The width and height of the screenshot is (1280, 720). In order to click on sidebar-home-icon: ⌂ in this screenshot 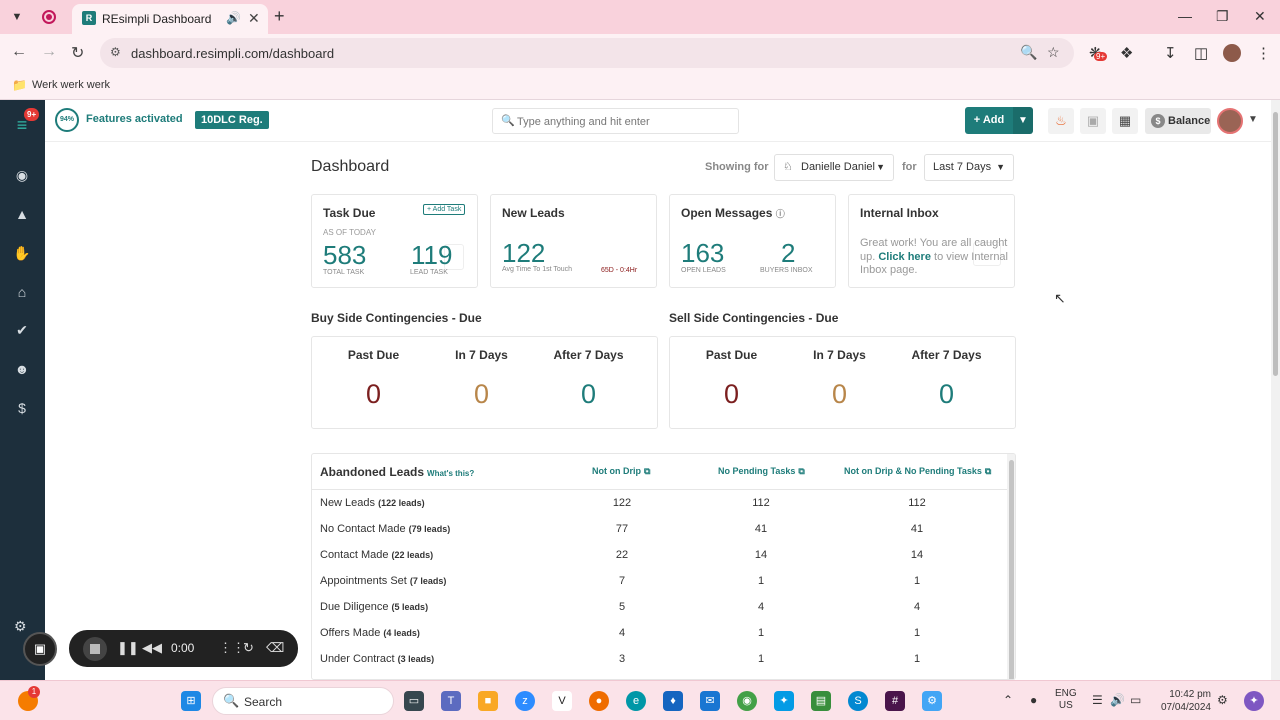, I will do `click(22, 292)`.